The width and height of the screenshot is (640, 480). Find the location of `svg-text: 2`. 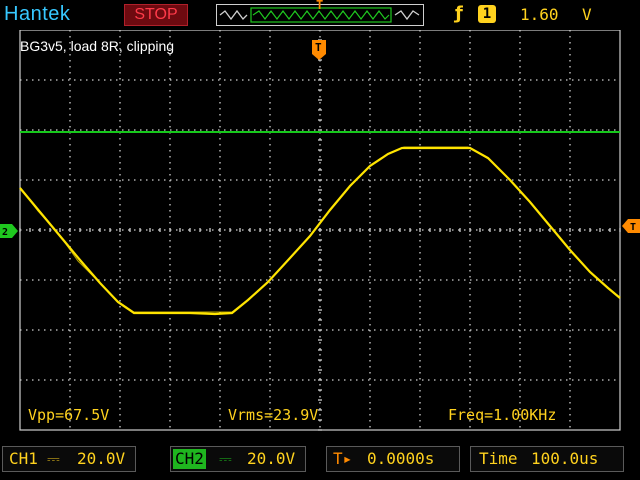

svg-text: 2 is located at coordinates (5, 232).